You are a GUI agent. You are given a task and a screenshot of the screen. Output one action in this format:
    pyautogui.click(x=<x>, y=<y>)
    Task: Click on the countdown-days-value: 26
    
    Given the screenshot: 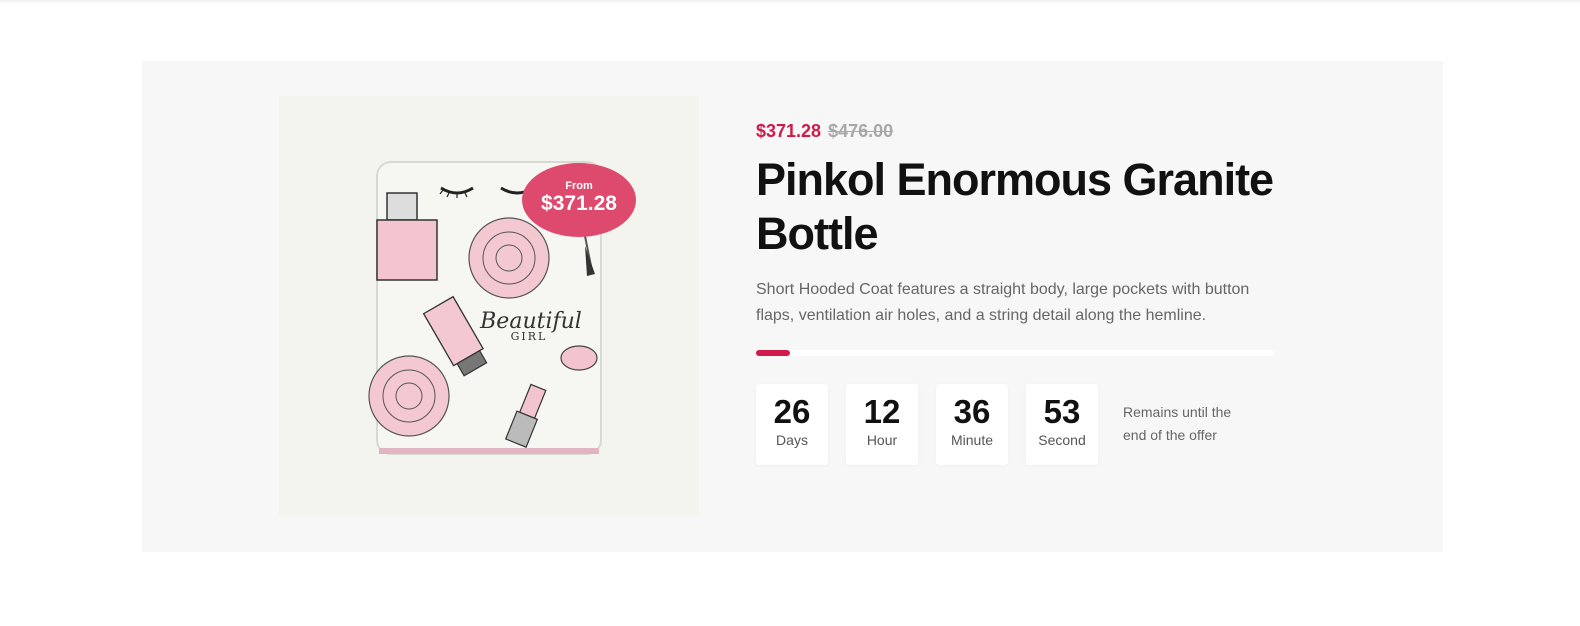 What is the action you would take?
    pyautogui.click(x=792, y=411)
    